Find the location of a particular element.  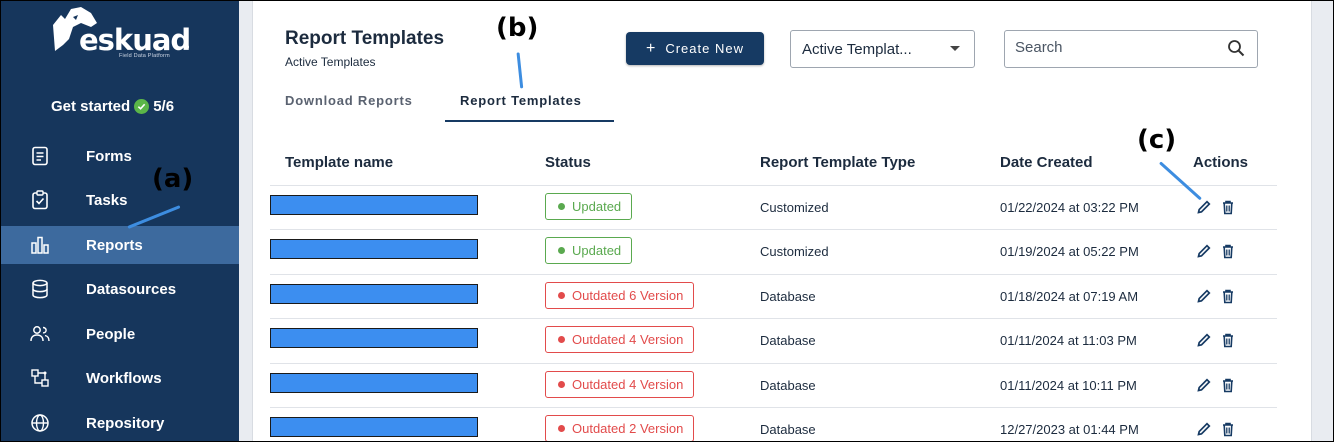

status-text: Outdated 2 Version is located at coordinates (628, 428).